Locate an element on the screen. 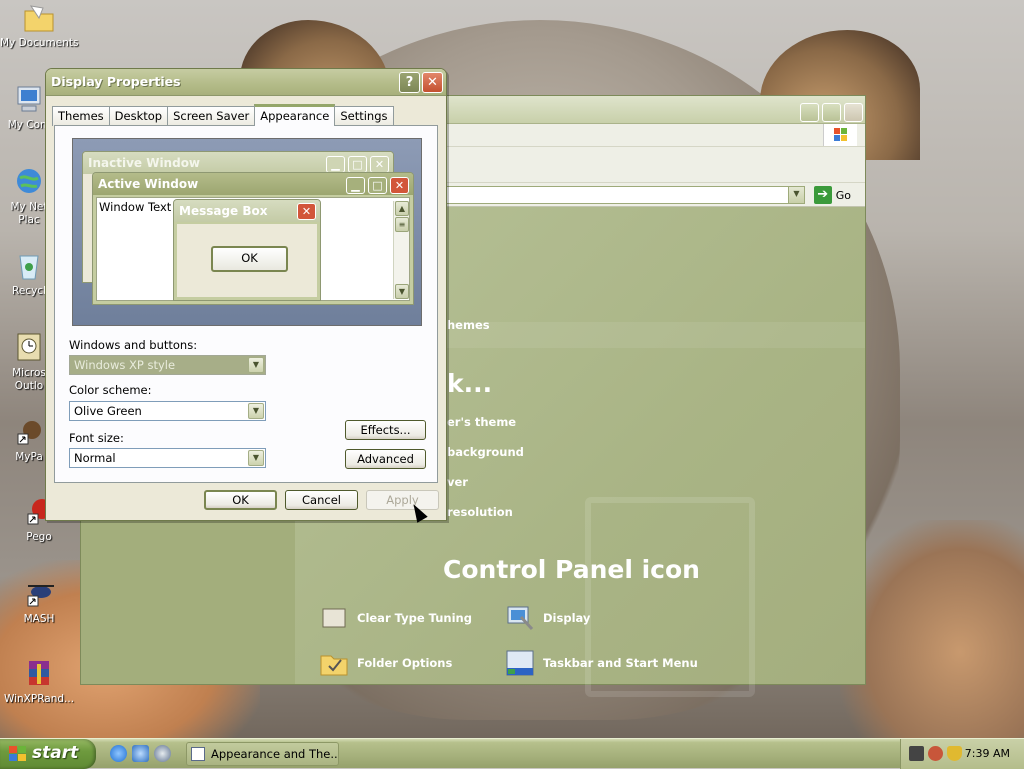  font-size-label: Font size: is located at coordinates (96, 438).